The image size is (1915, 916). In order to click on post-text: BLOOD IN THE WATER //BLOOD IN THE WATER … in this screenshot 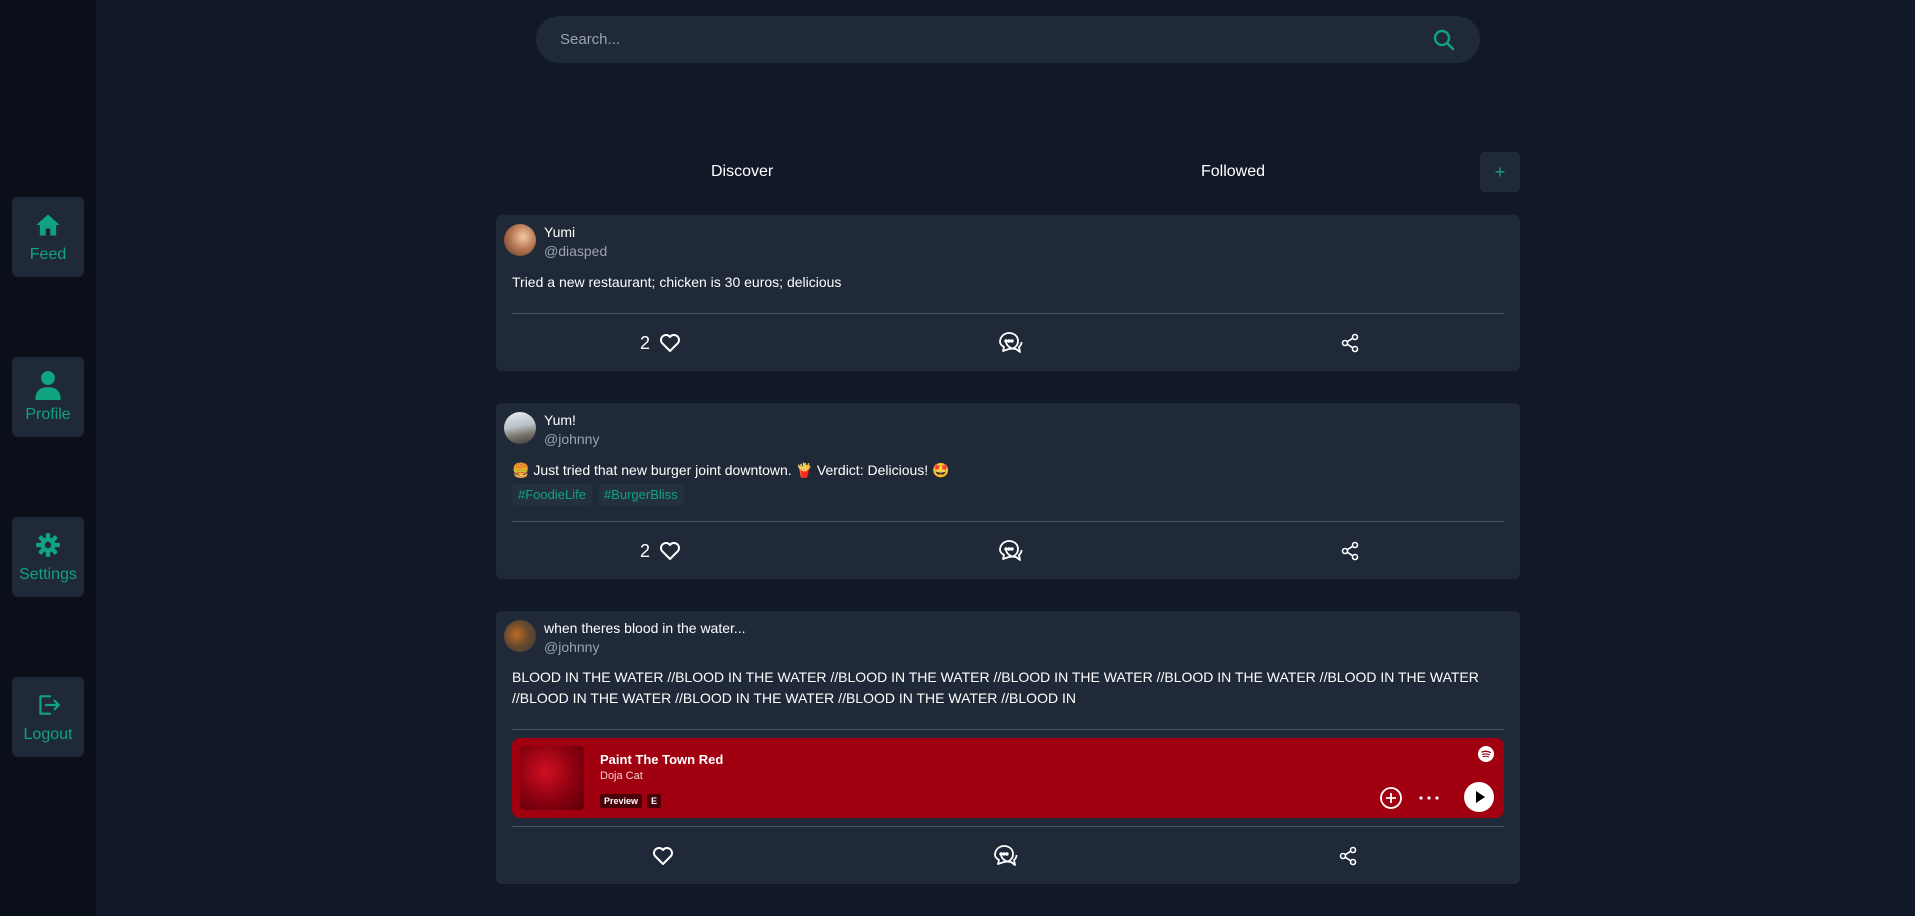, I will do `click(995, 687)`.